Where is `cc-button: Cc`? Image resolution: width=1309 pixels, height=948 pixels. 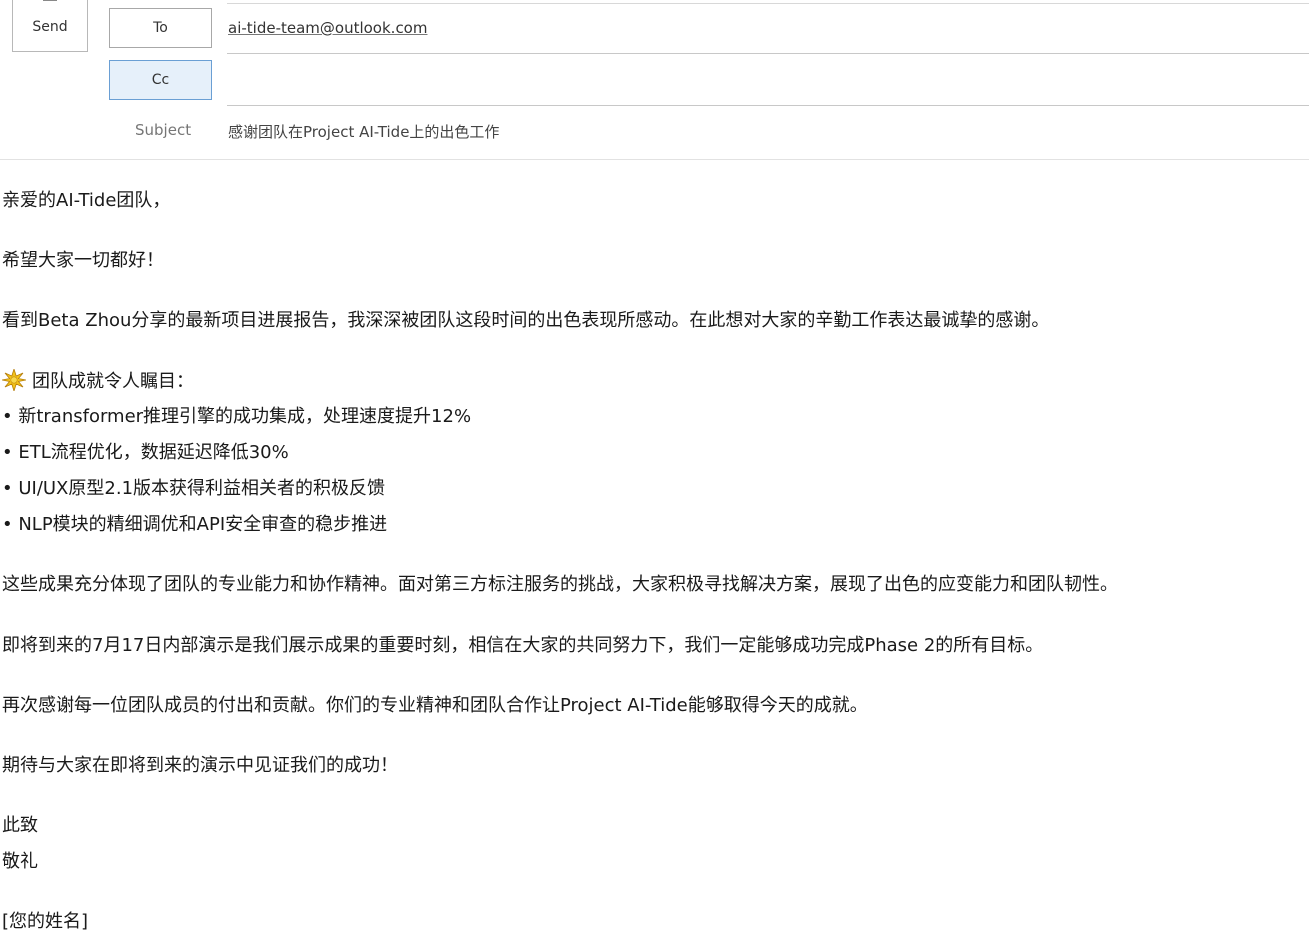
cc-button: Cc is located at coordinates (160, 80).